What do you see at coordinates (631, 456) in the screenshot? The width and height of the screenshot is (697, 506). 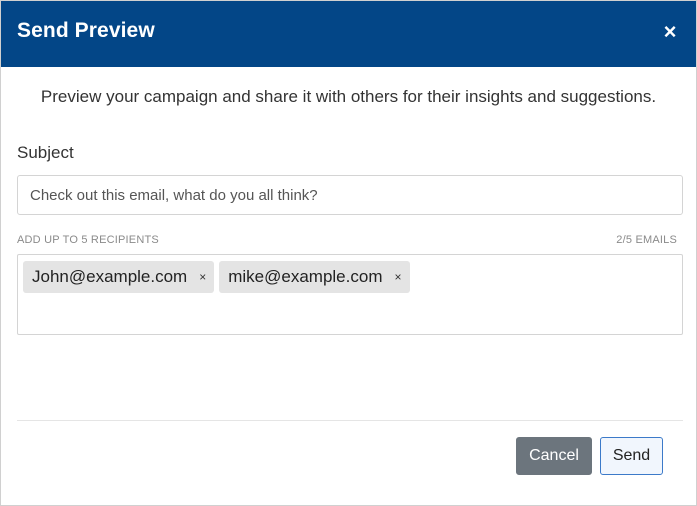 I see `send-button: Send` at bounding box center [631, 456].